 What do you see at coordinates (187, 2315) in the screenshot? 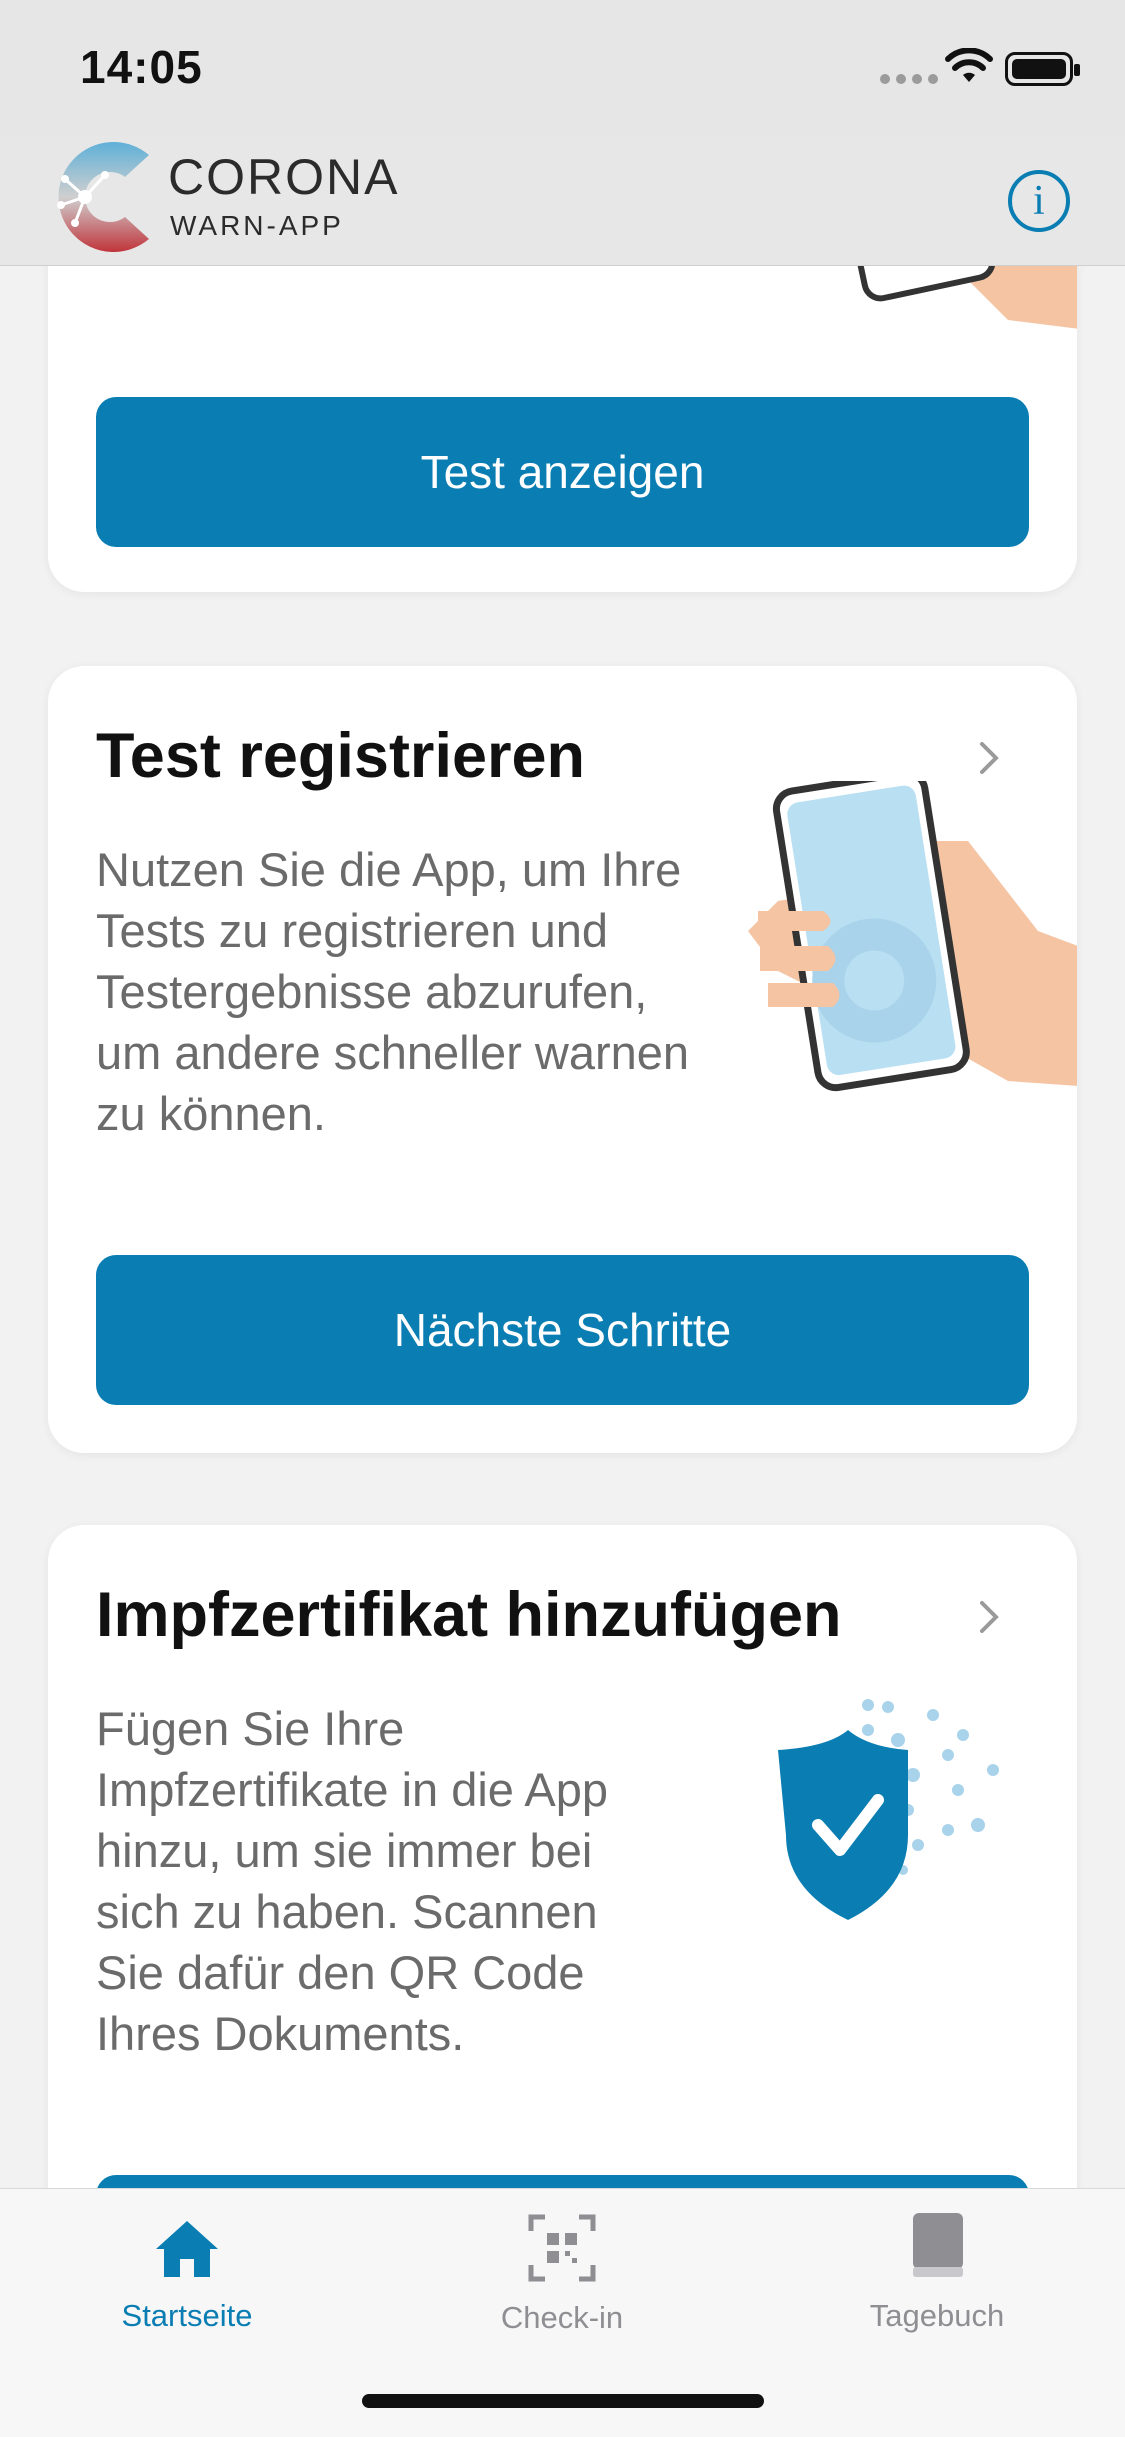
I see `tab-home-label: Startseite` at bounding box center [187, 2315].